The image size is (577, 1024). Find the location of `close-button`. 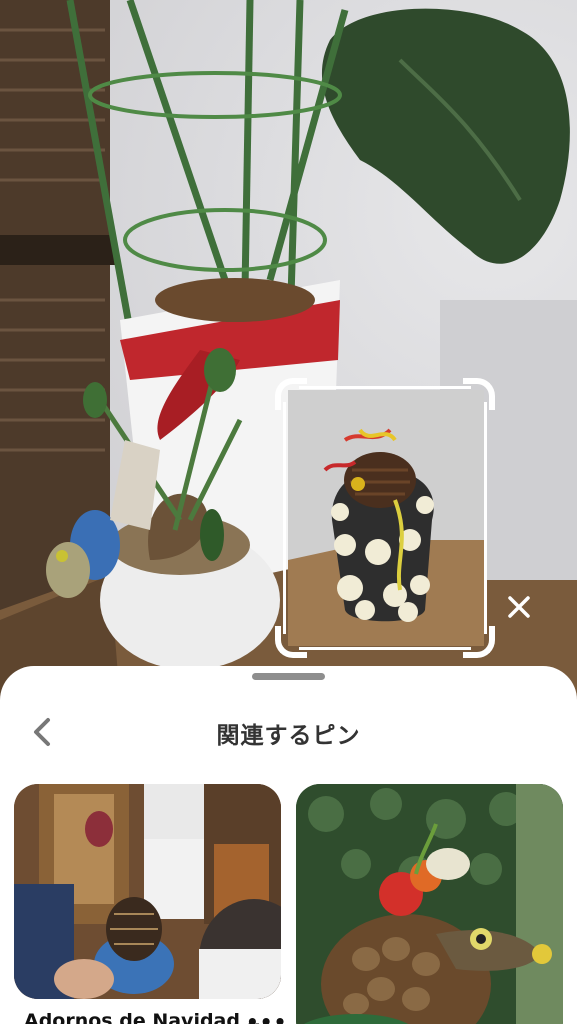

close-button is located at coordinates (523, 611).